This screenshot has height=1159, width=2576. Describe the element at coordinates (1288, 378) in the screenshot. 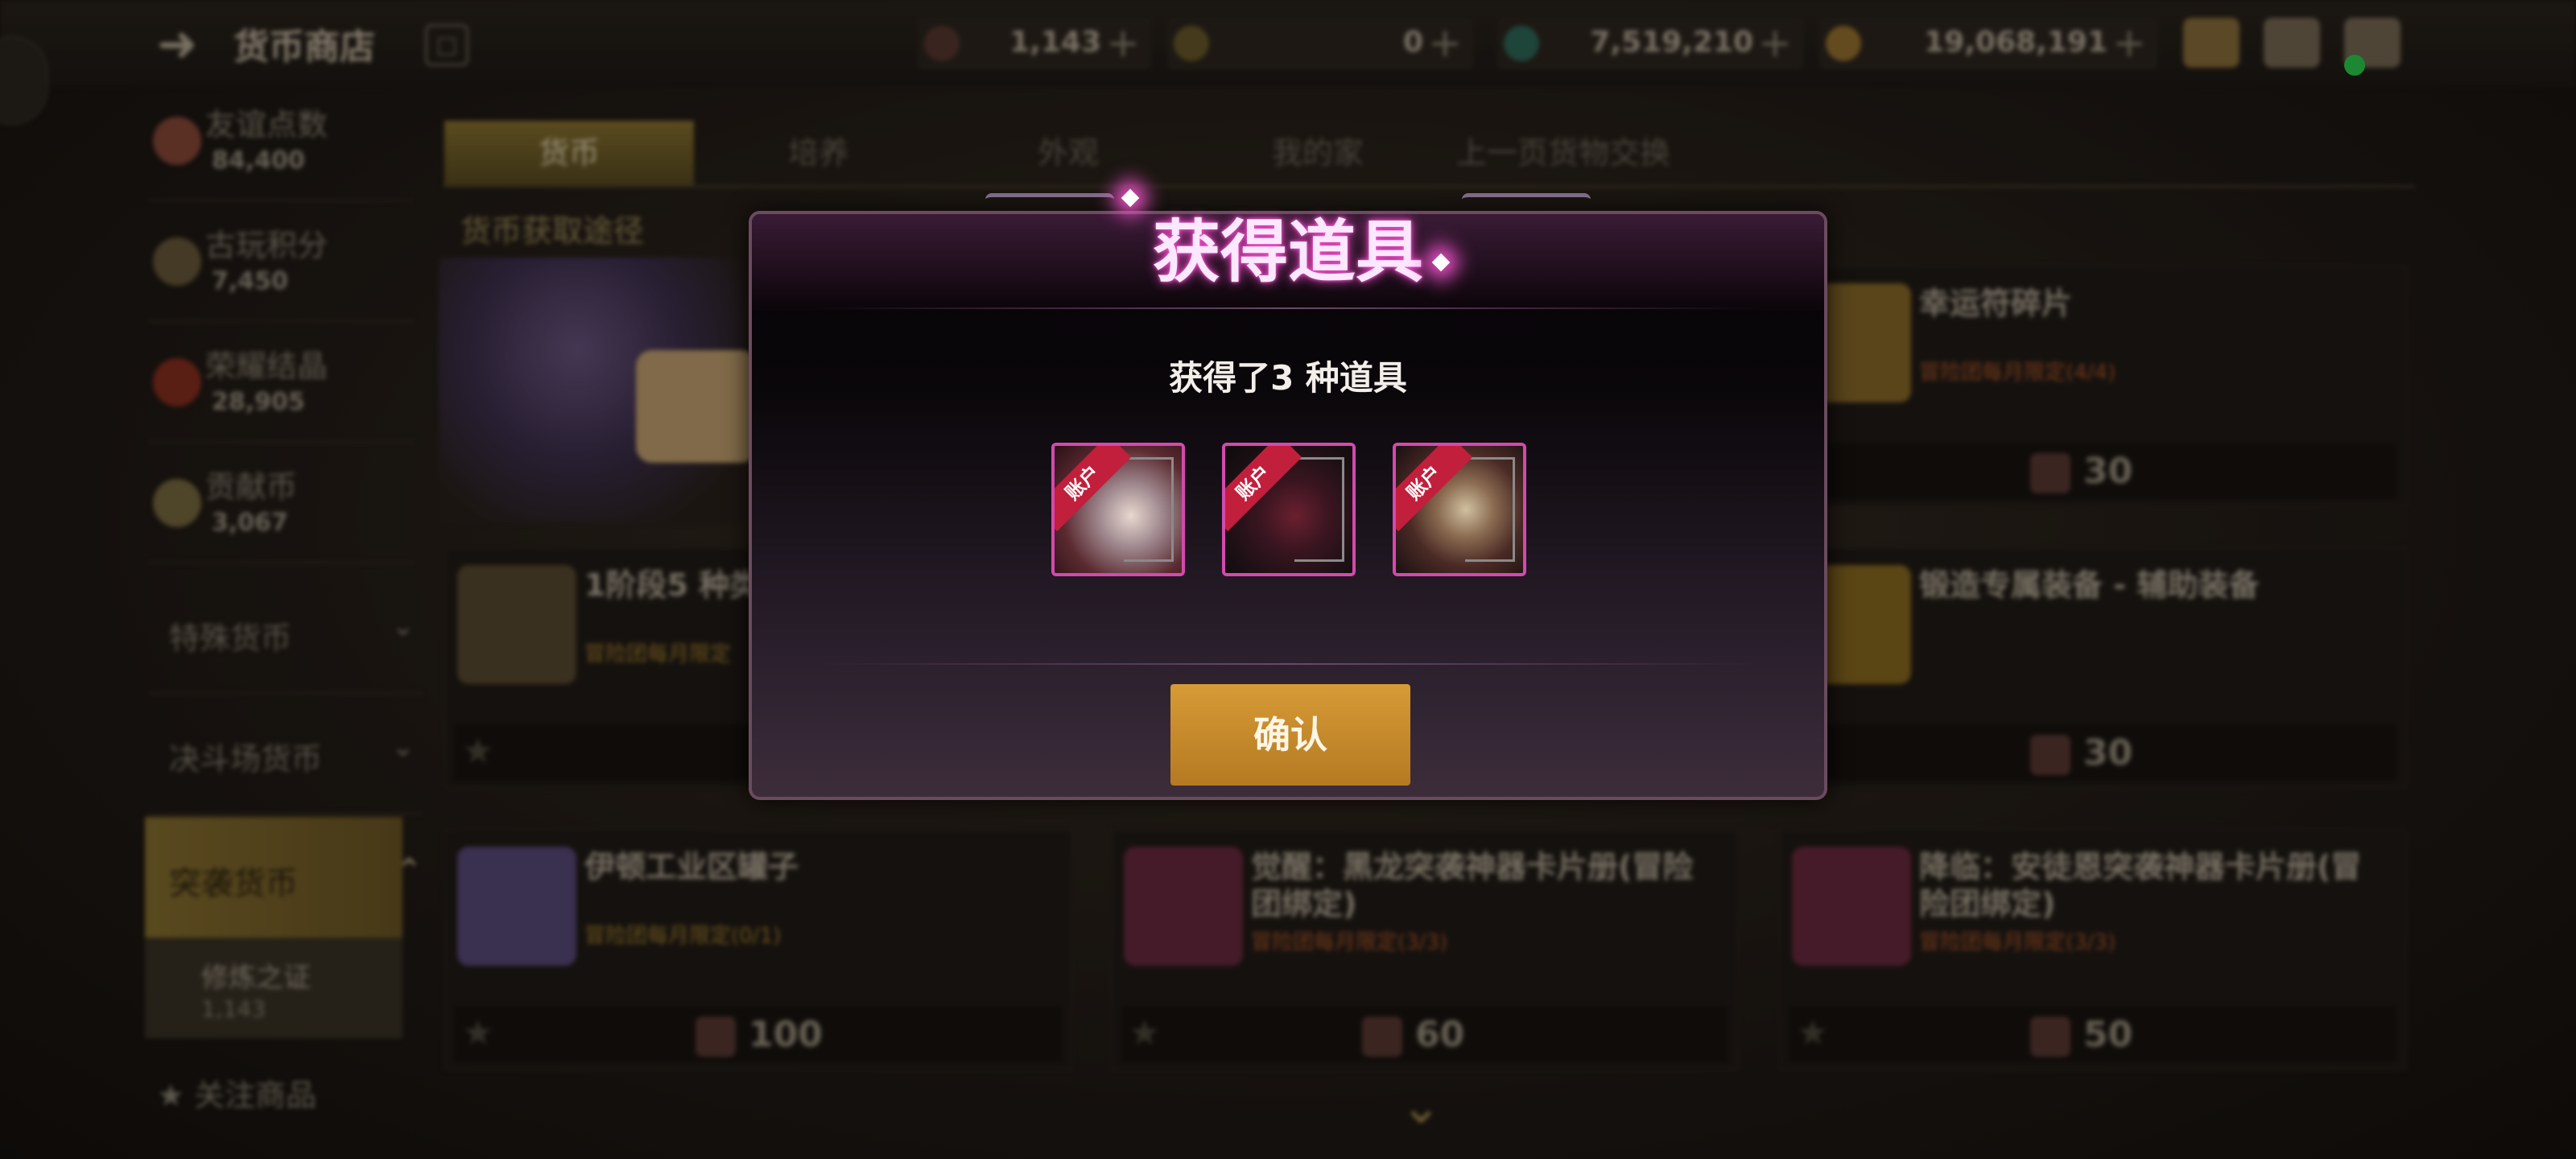

I see `dialog-subtitle: 获得了3 种道具` at that location.